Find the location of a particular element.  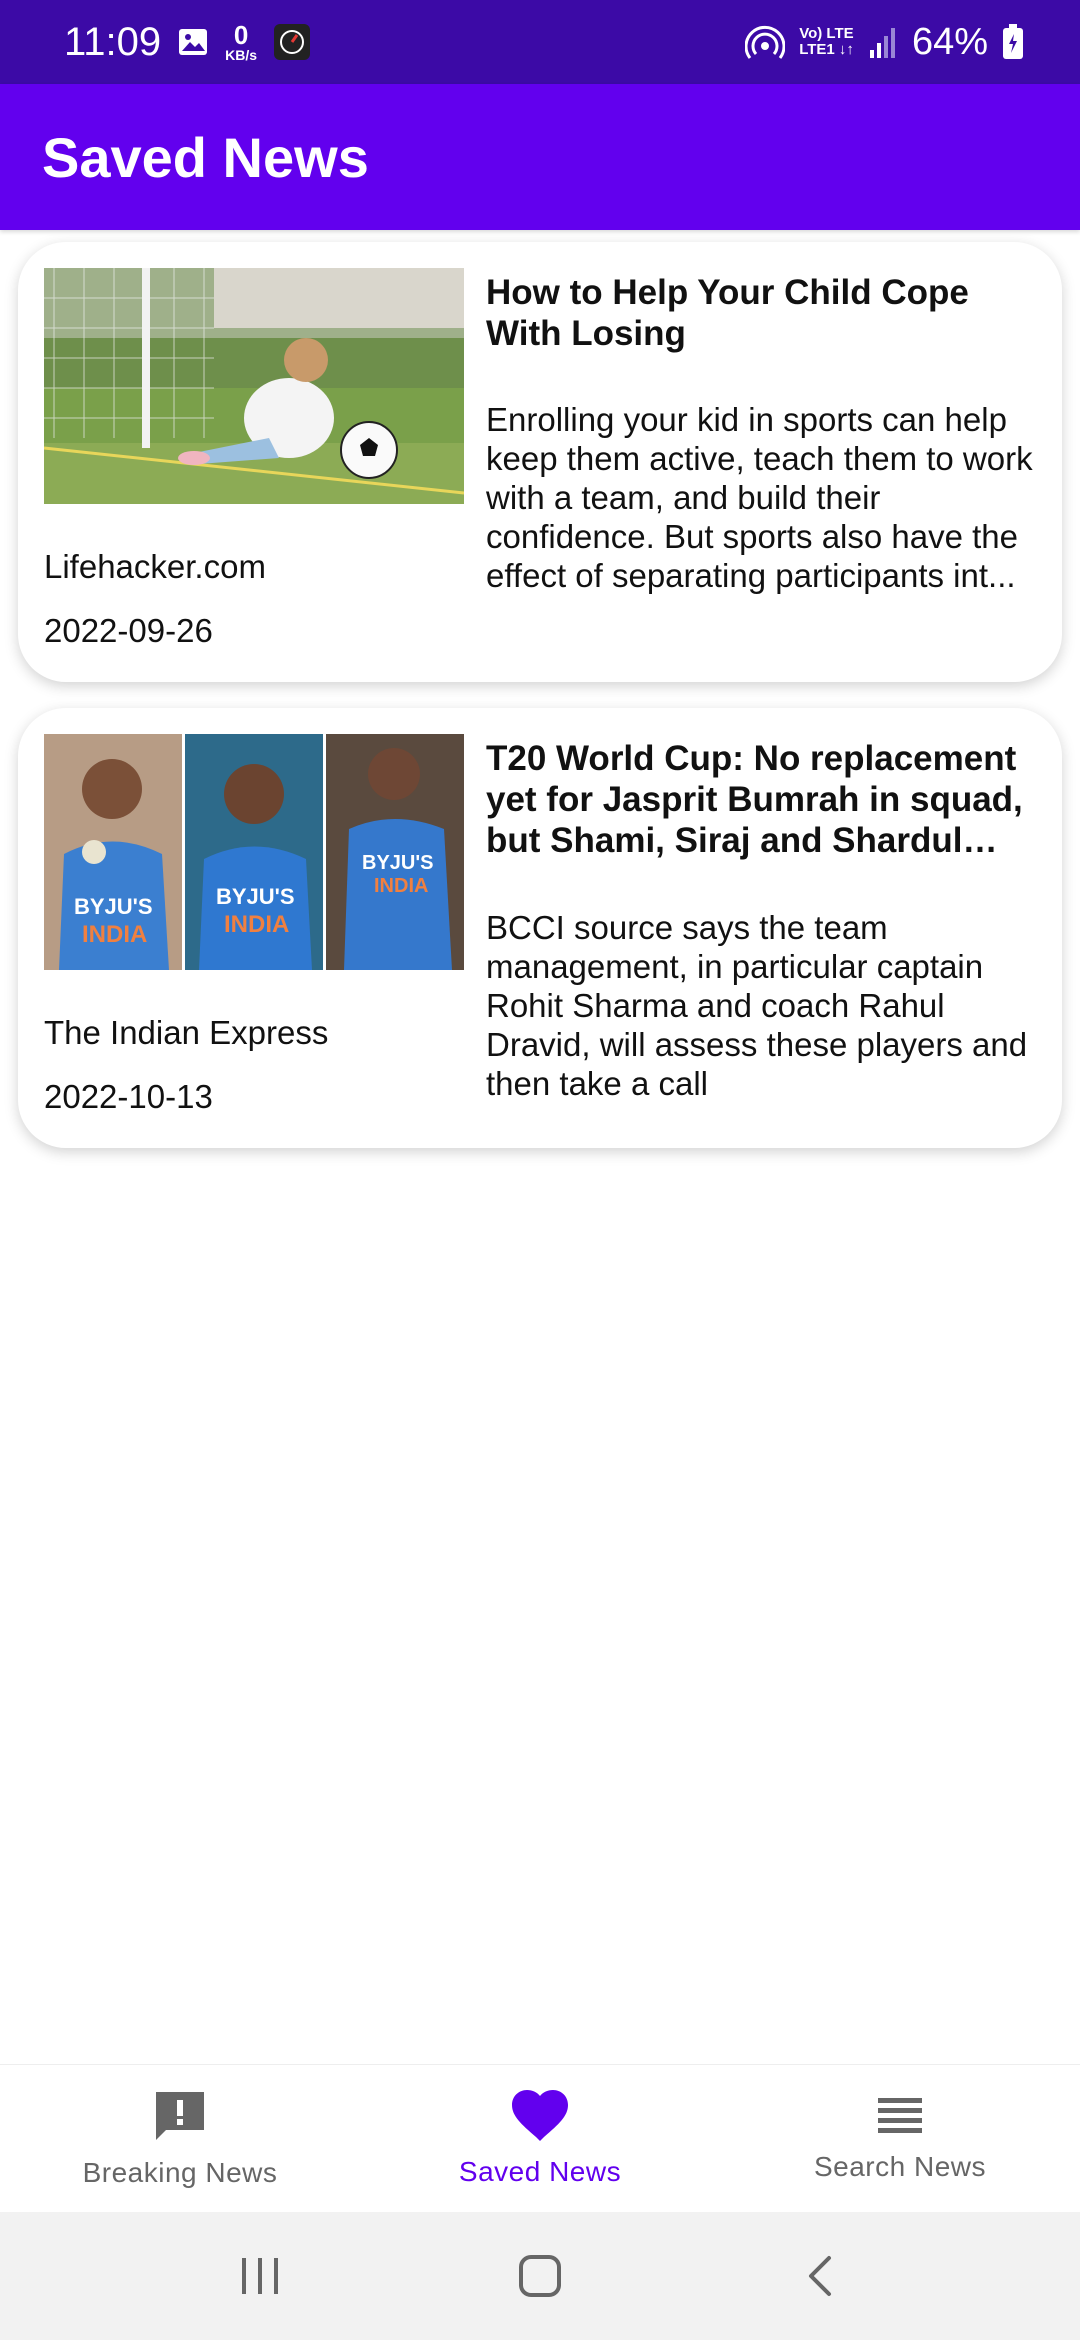

article-image: BYJU'S INDIA BYJU'S INDIA BYJU'S INDIA is located at coordinates (254, 852).